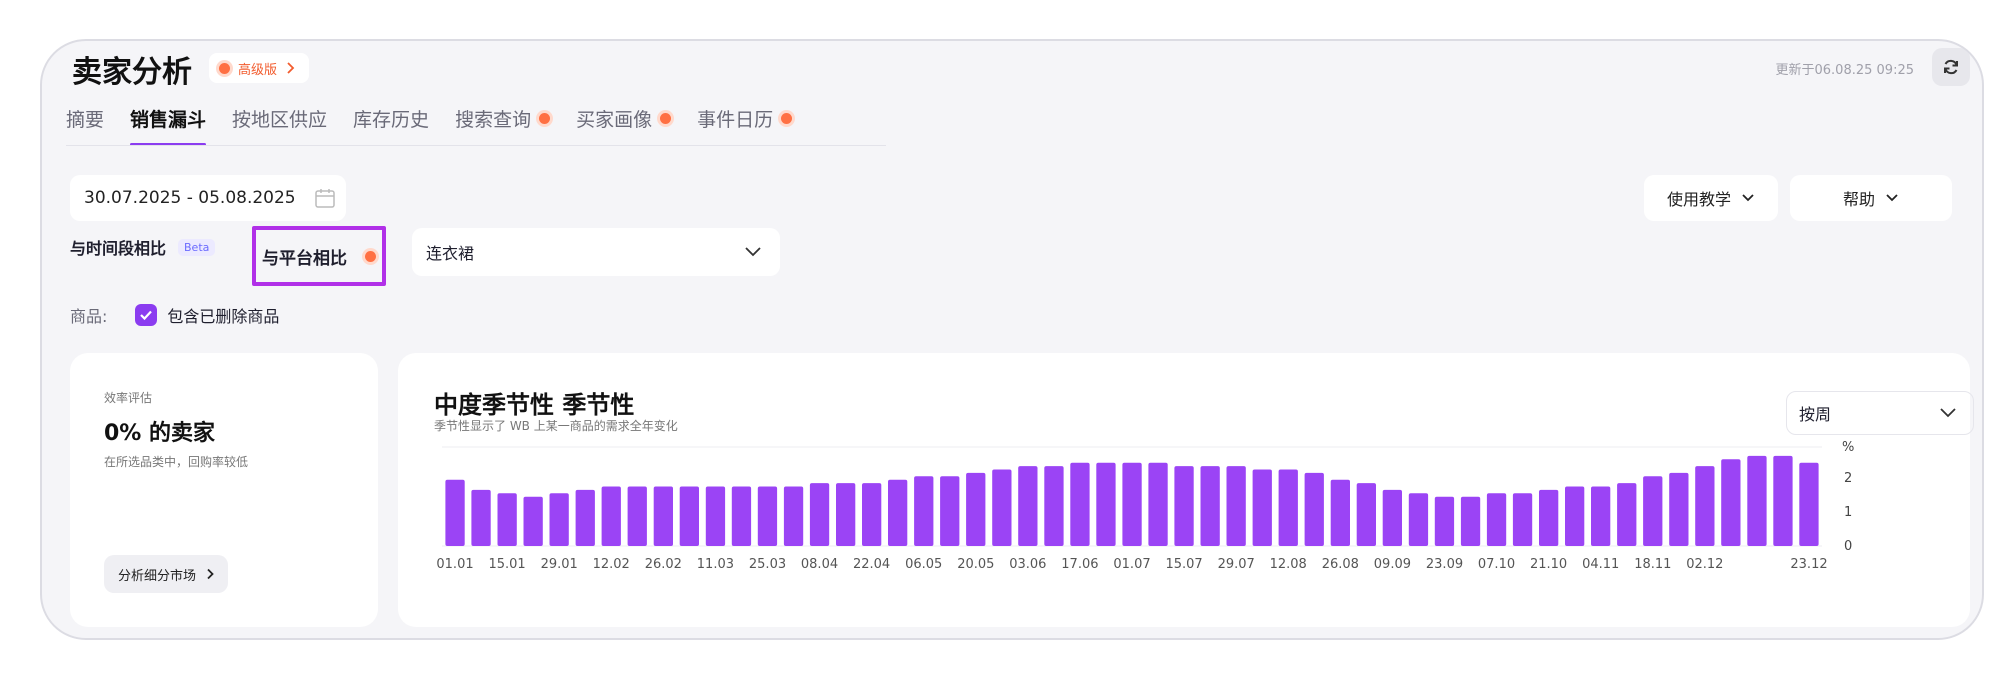 The image size is (2016, 675). I want to click on y-tick-label: 0, so click(1848, 546).